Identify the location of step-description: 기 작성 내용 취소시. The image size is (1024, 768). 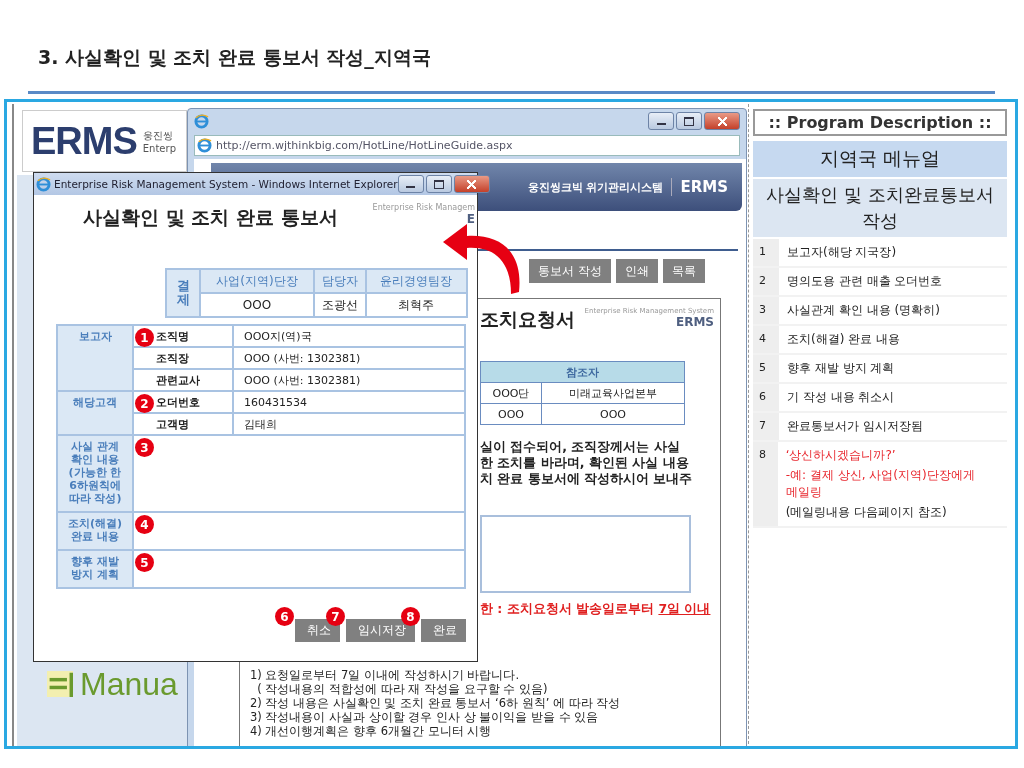
(841, 397).